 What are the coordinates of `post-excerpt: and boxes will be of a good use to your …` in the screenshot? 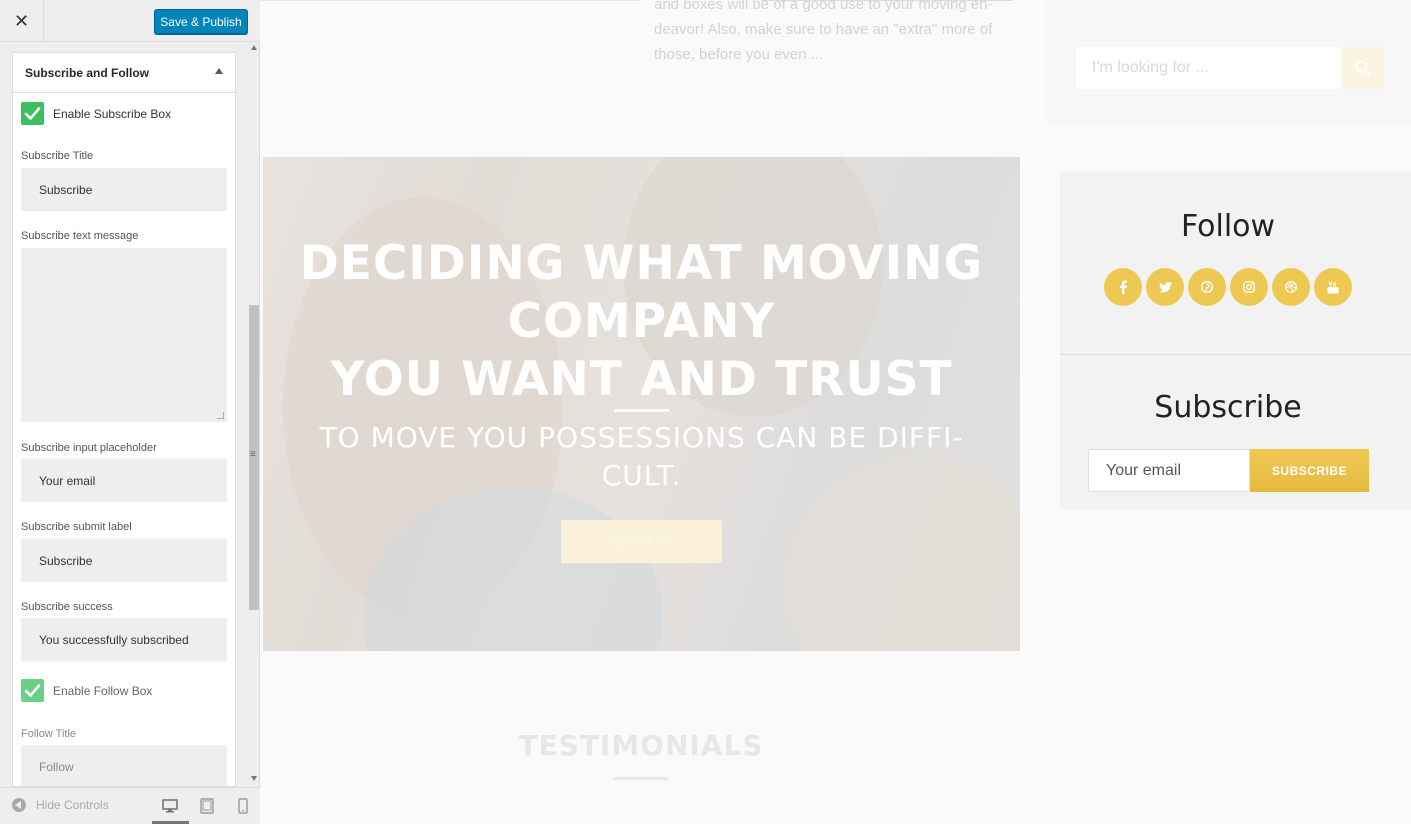 It's located at (823, 31).